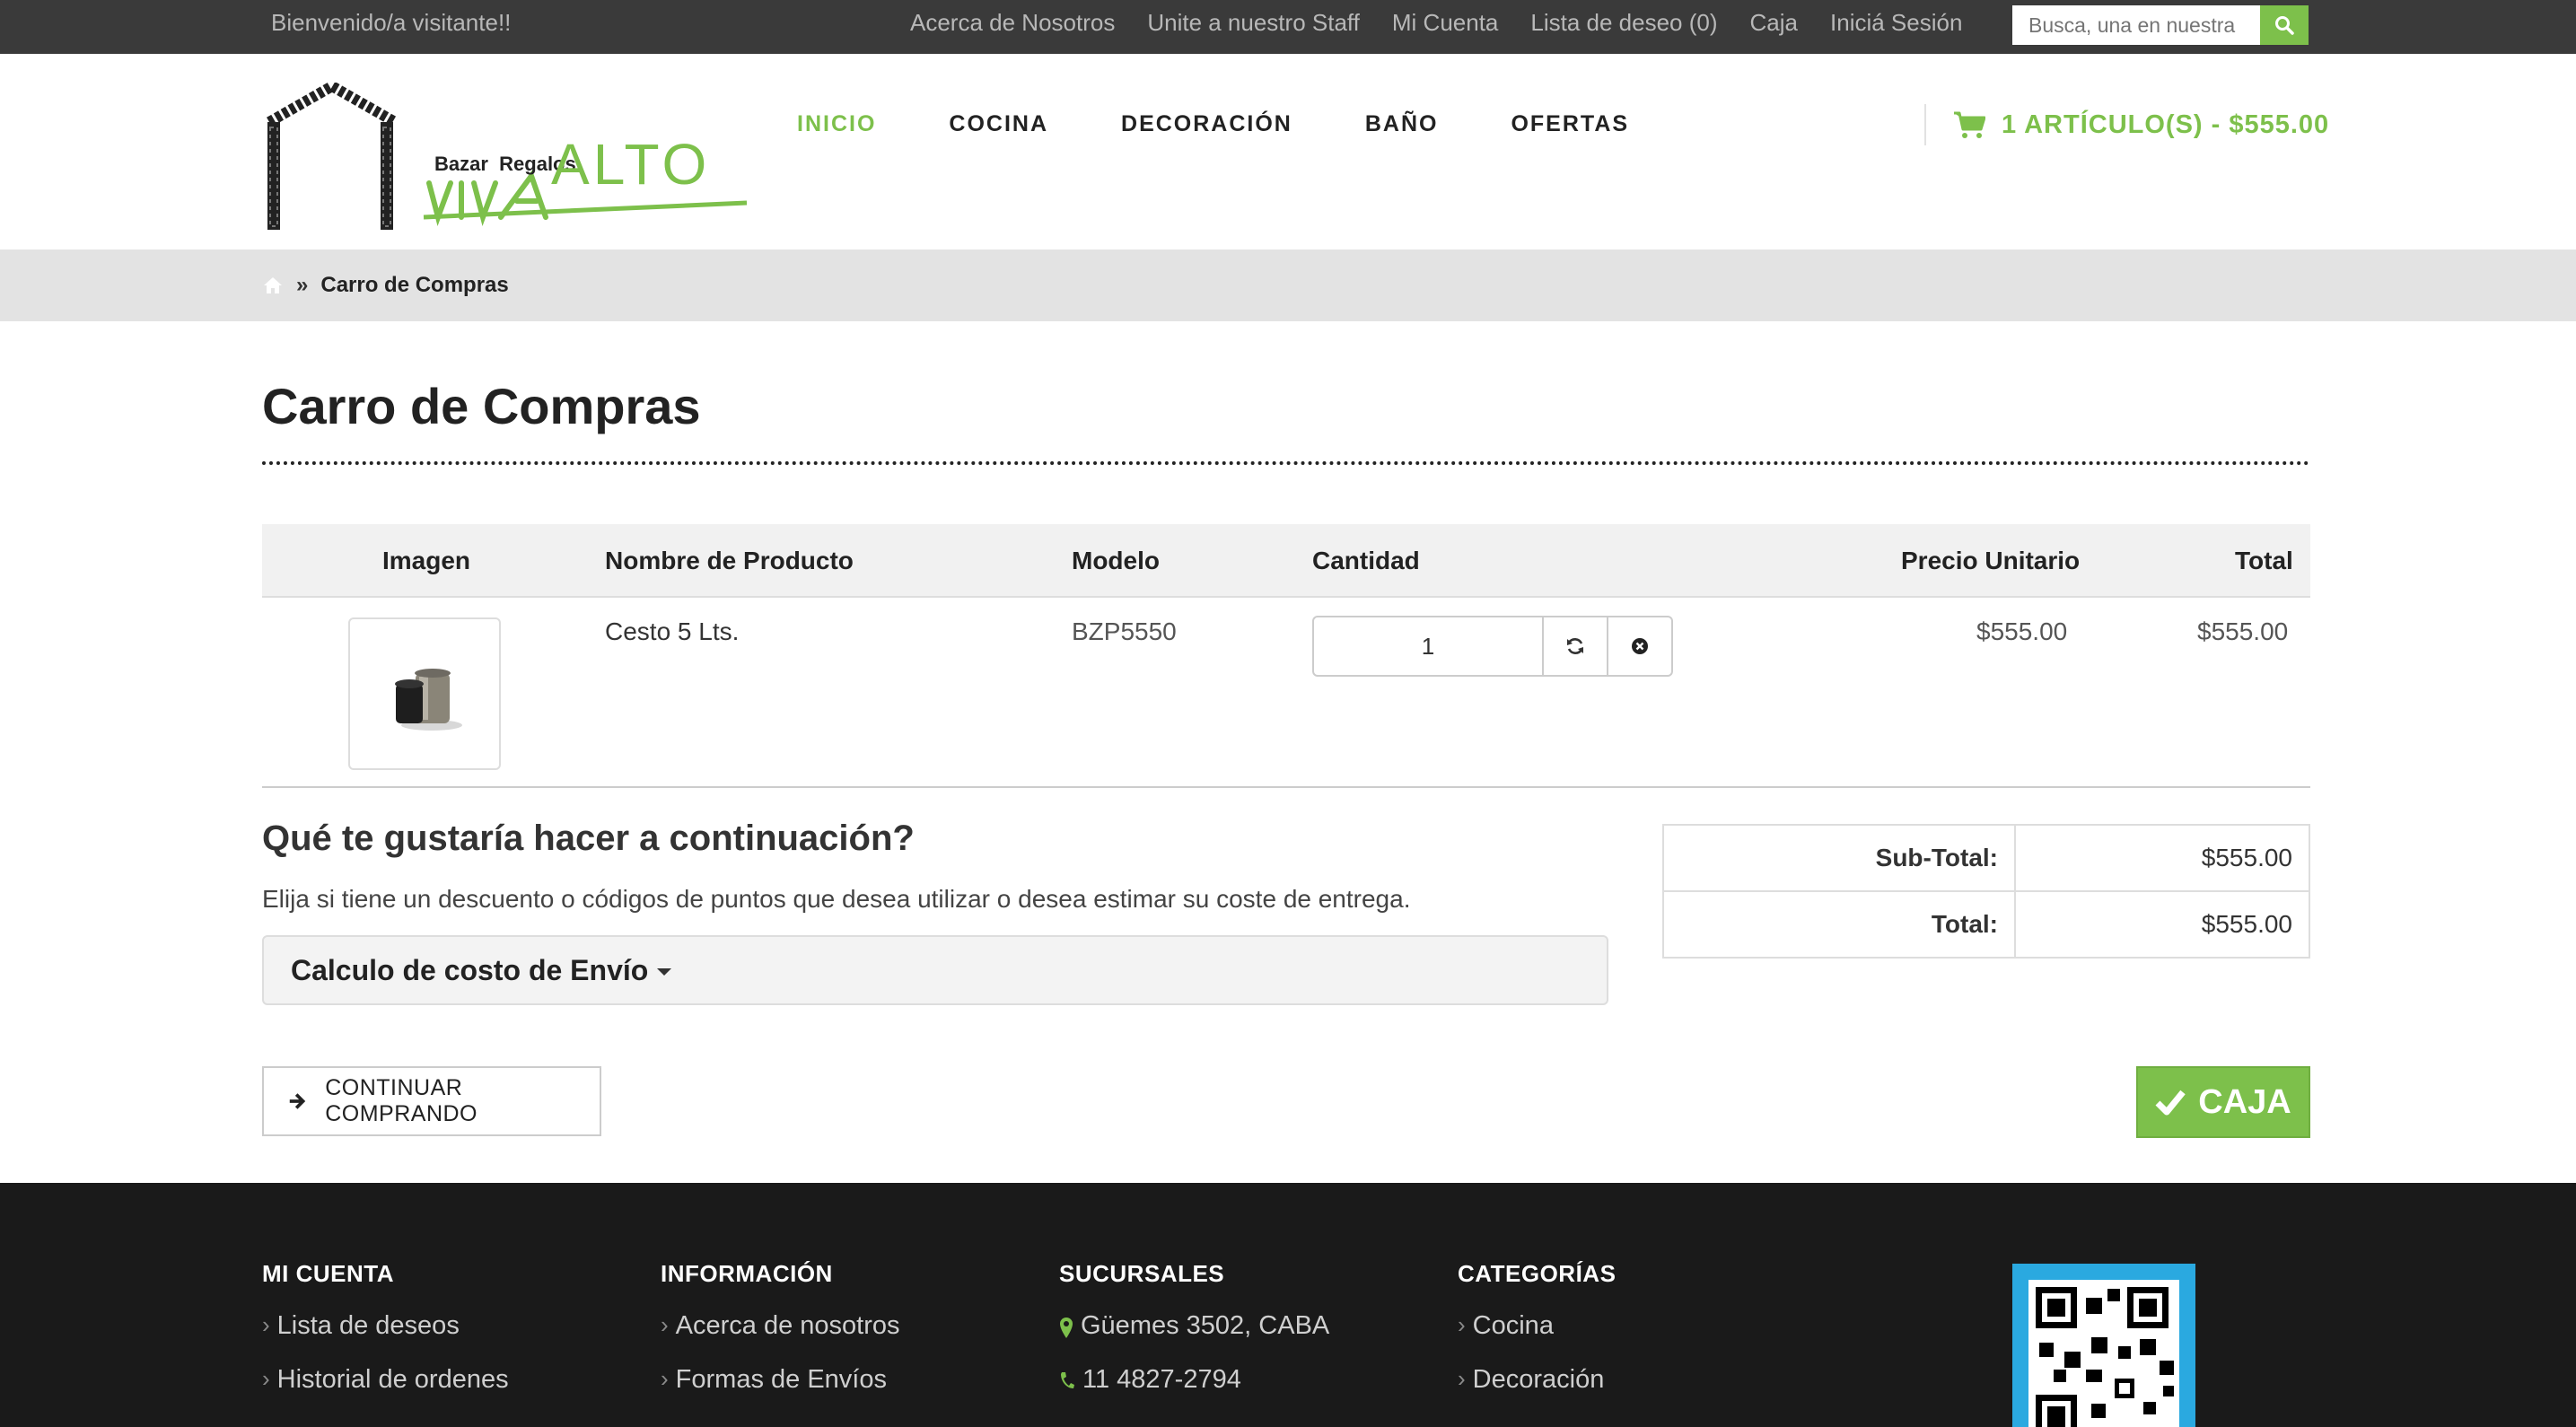 This screenshot has width=2576, height=1427. What do you see at coordinates (1839, 924) in the screenshot?
I see `total-label: Total:` at bounding box center [1839, 924].